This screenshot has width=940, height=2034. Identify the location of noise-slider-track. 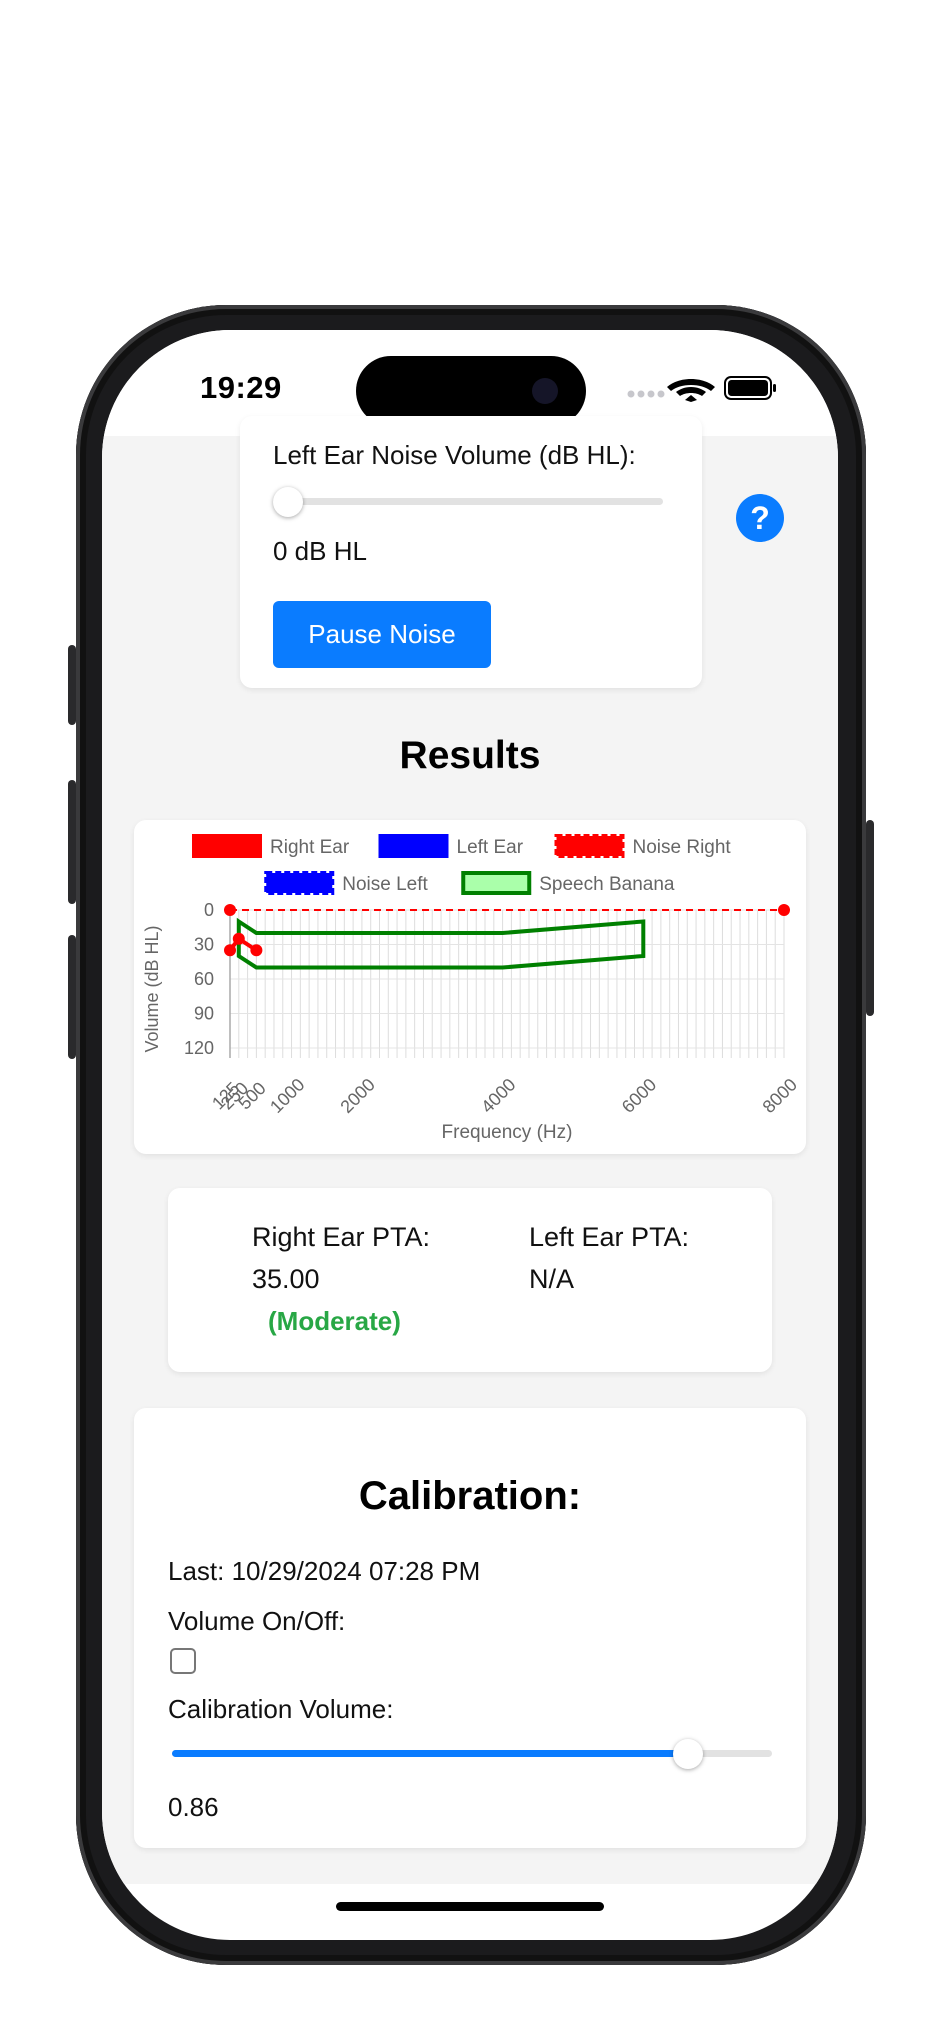
(468, 501).